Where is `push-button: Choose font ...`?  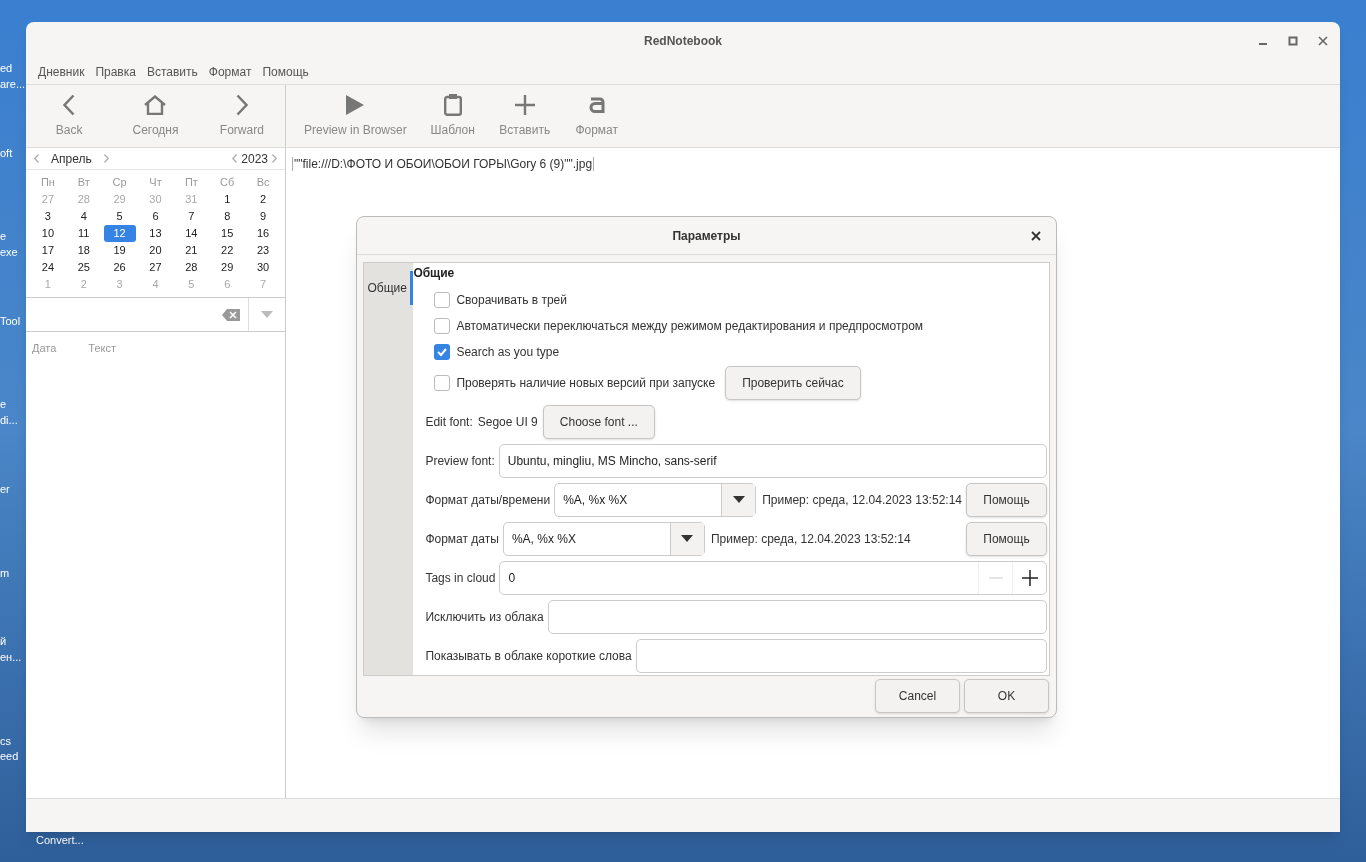
push-button: Choose font ... is located at coordinates (598, 421).